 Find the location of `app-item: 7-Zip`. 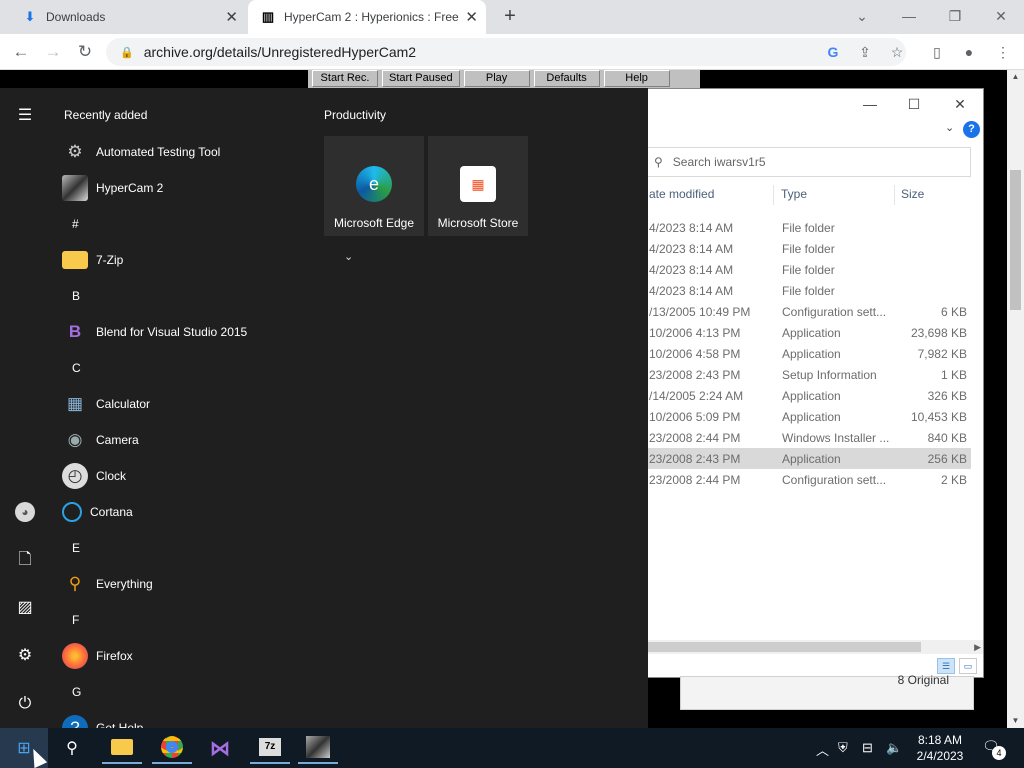

app-item: 7-Zip is located at coordinates (182, 260).